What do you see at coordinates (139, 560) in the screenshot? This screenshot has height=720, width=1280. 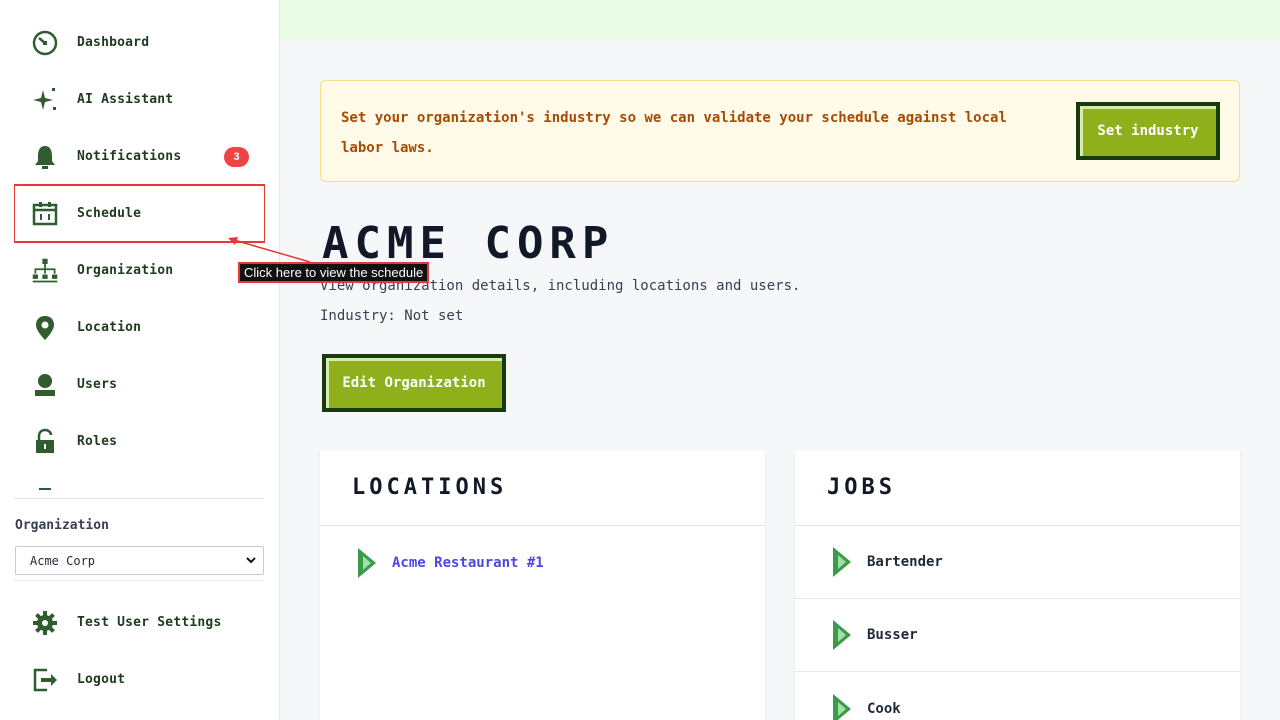 I see `organization-select: Acme Corp` at bounding box center [139, 560].